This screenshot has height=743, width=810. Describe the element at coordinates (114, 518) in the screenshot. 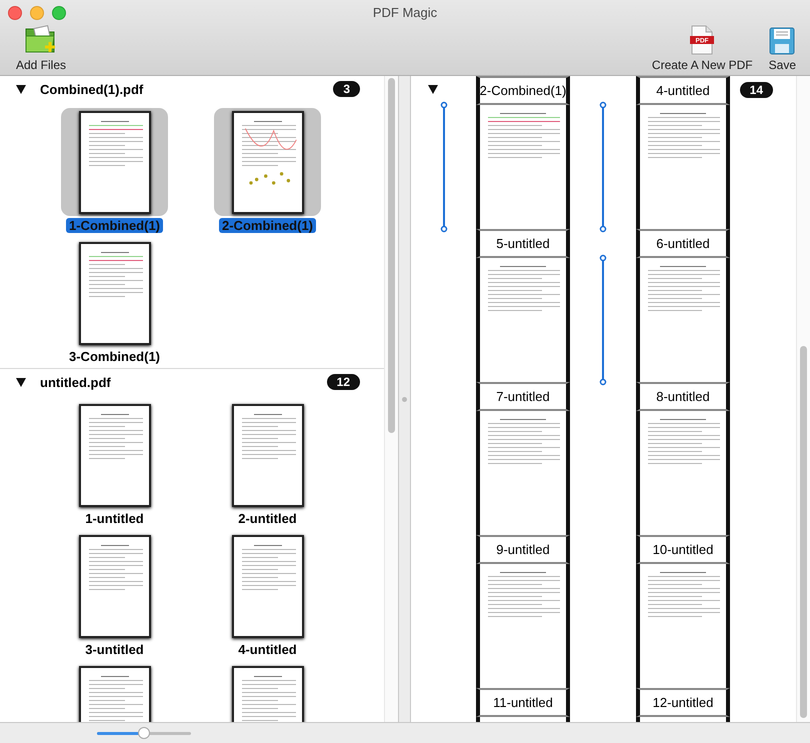

I see `page-label: 1-untitled` at that location.